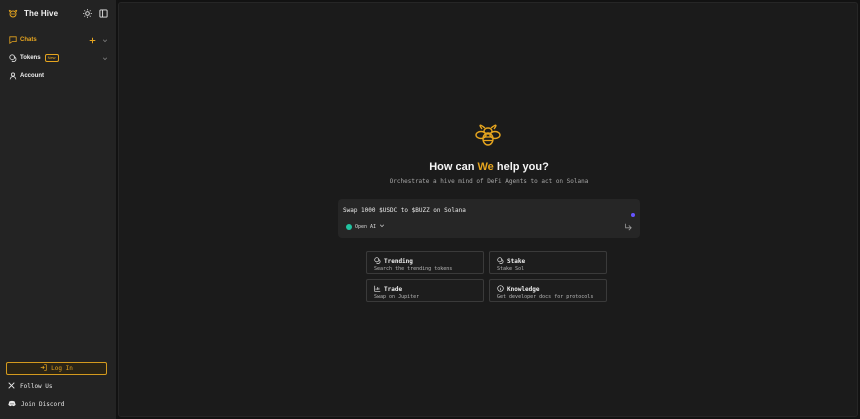 The width and height of the screenshot is (860, 419). Describe the element at coordinates (51, 58) in the screenshot. I see `new-badge: New` at that location.